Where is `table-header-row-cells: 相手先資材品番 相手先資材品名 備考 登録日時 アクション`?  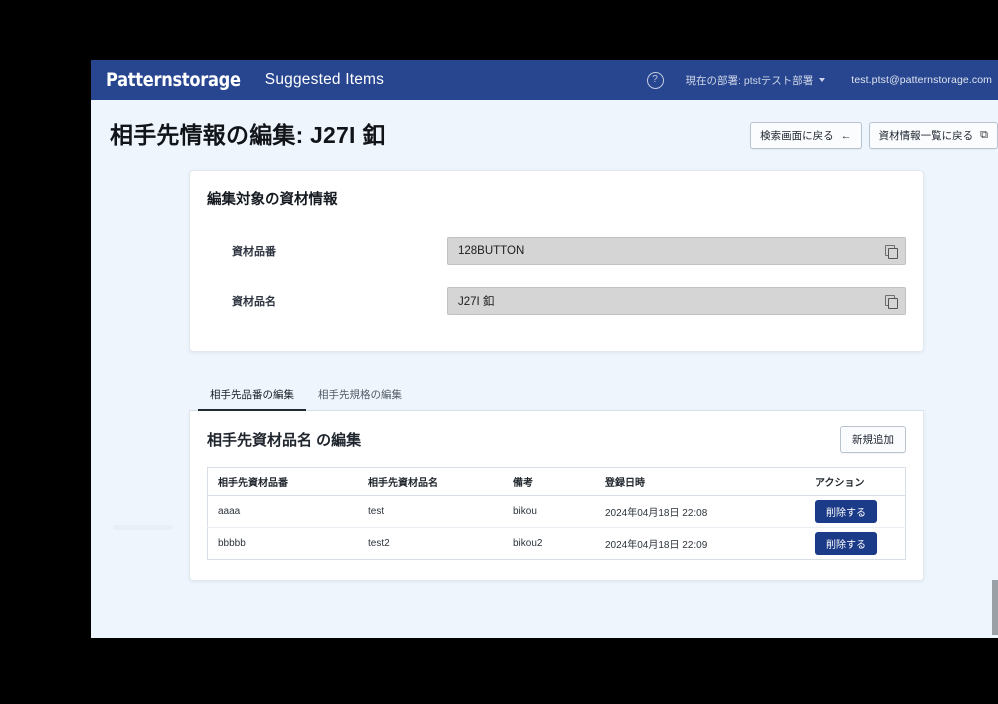 table-header-row-cells: 相手先資材品番 相手先資材品名 備考 登録日時 アクション is located at coordinates (556, 481).